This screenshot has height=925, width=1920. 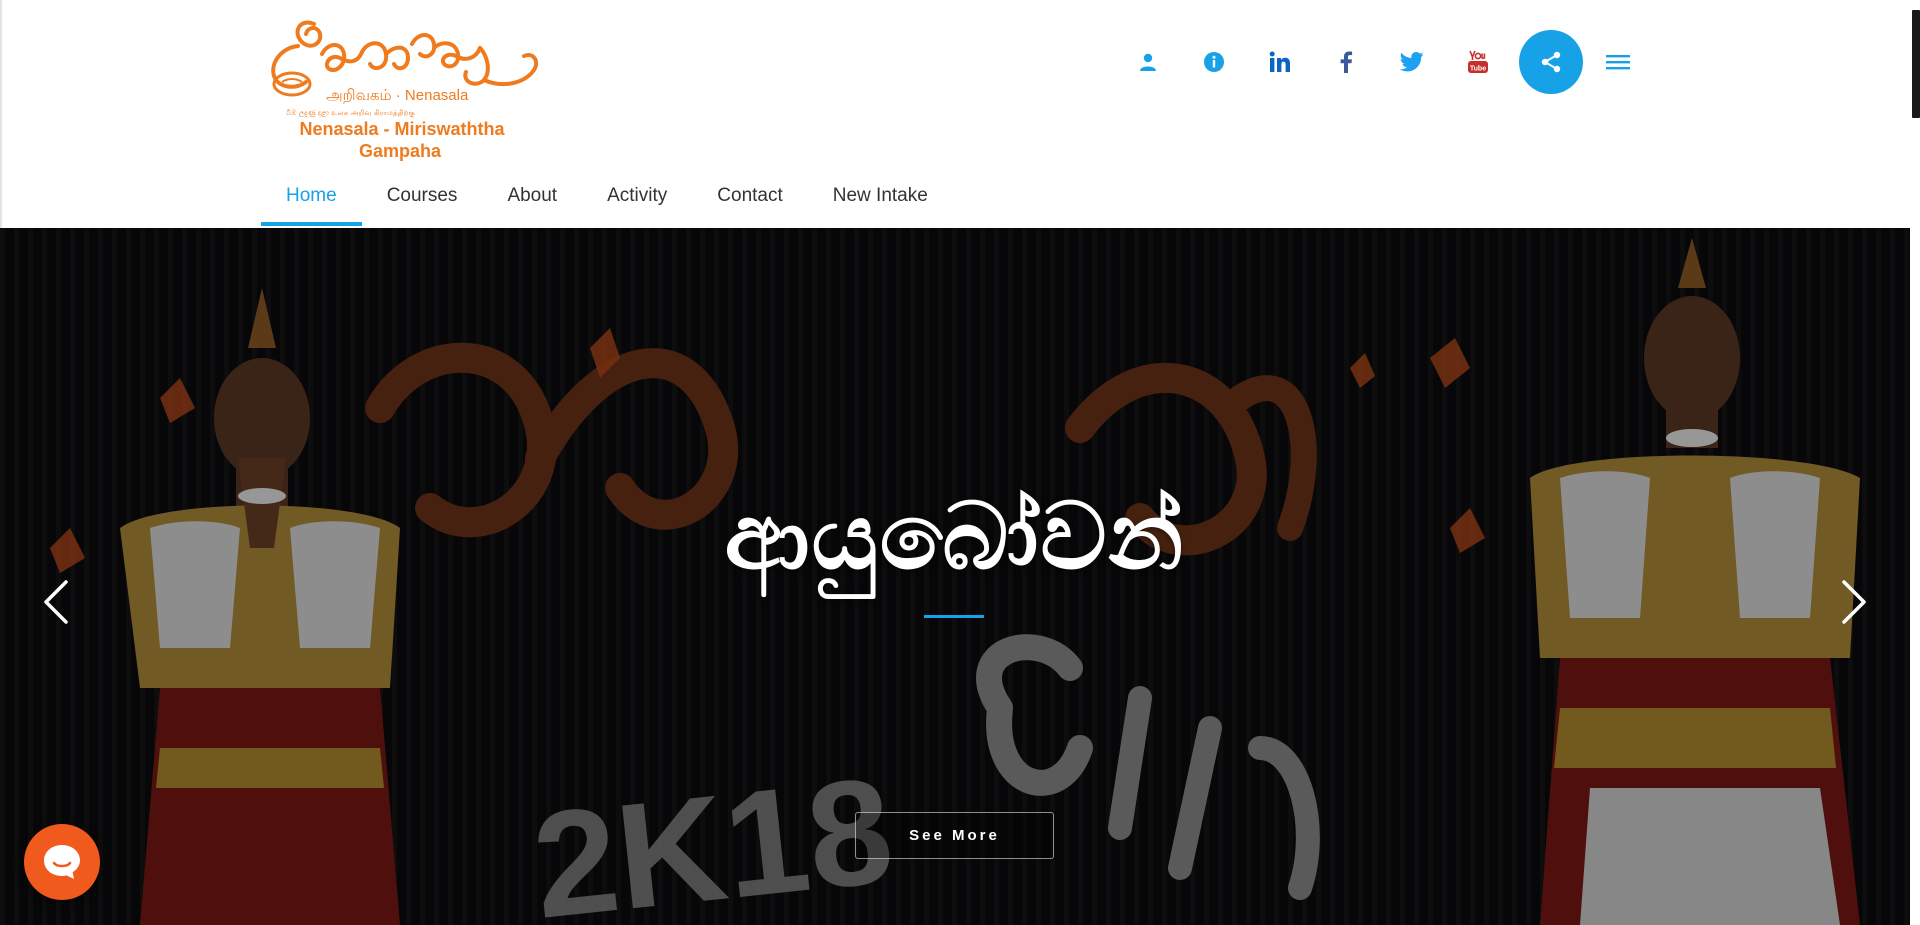 What do you see at coordinates (397, 95) in the screenshot?
I see `logo-tagline: அறிவகம் · Nenasala` at bounding box center [397, 95].